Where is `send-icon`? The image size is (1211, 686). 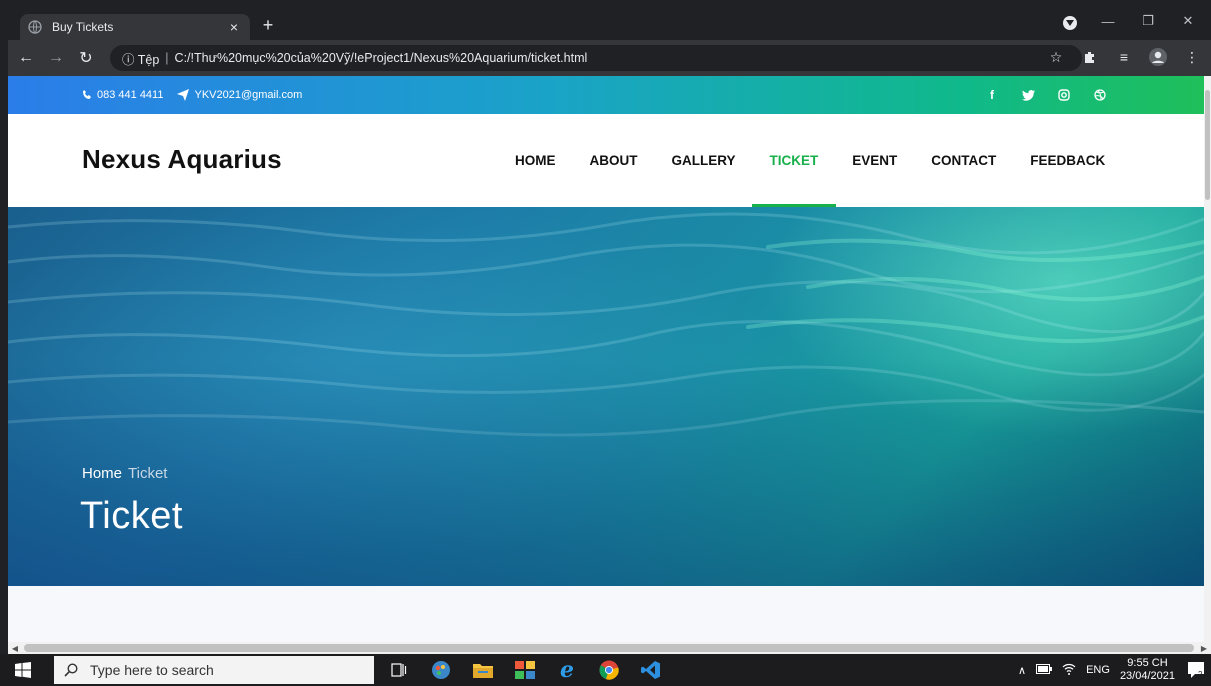
send-icon is located at coordinates (183, 95).